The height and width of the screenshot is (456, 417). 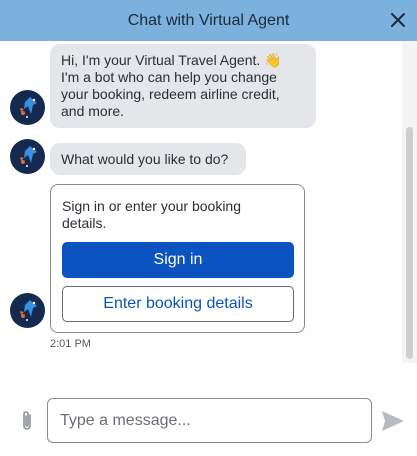 I want to click on message-line: Hi, I'm your Virtual Travel Agent. 👋, so click(x=171, y=60).